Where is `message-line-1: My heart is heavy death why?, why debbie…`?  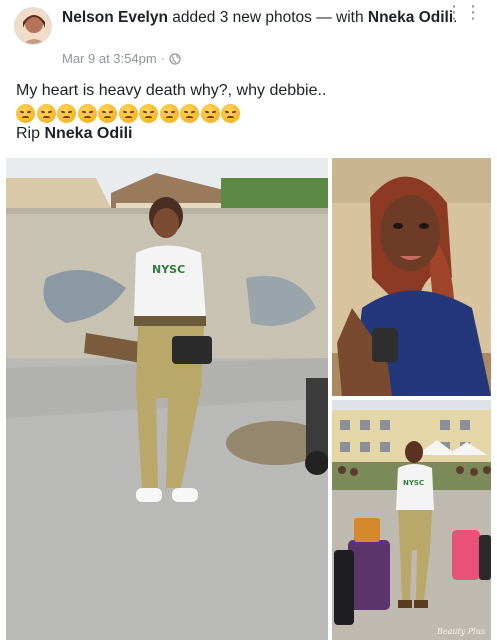
message-line-1: My heart is heavy death why?, why debbie… is located at coordinates (171, 90).